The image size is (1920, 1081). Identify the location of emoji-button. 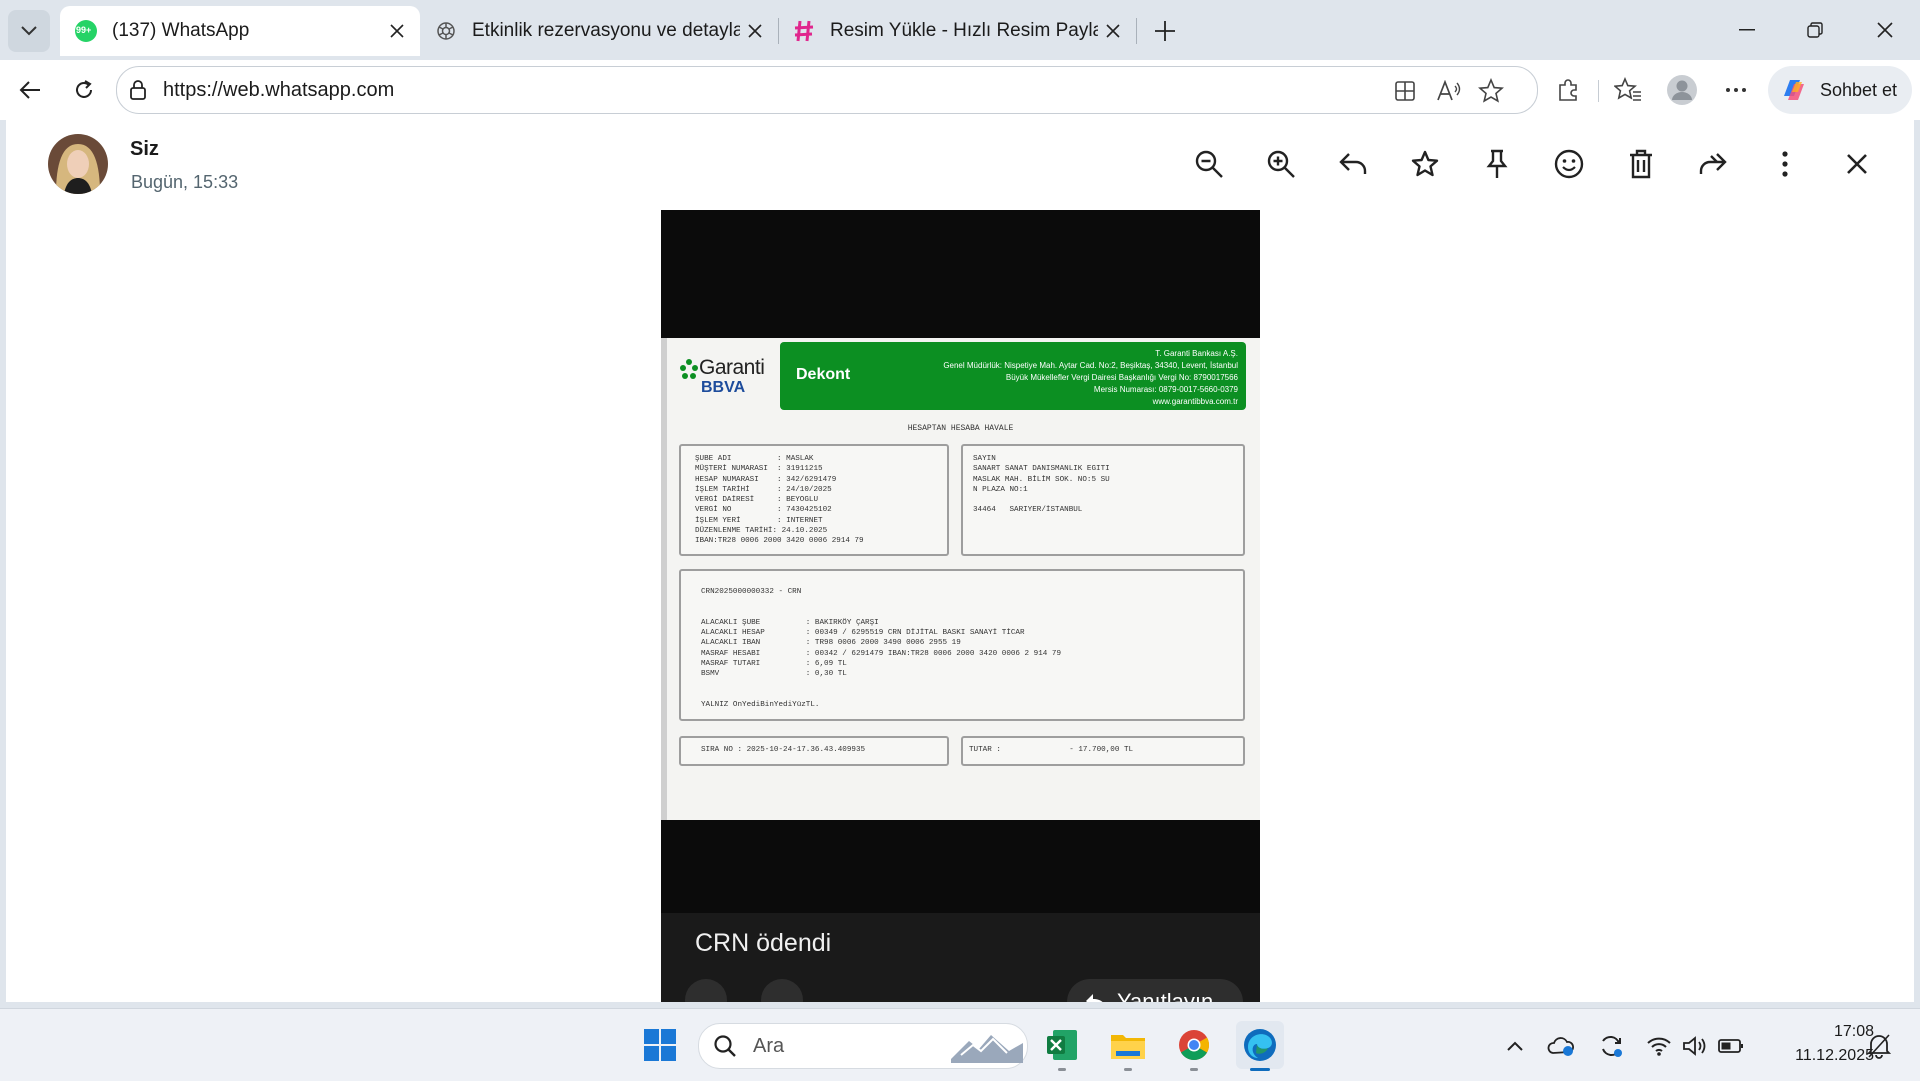
(706, 990).